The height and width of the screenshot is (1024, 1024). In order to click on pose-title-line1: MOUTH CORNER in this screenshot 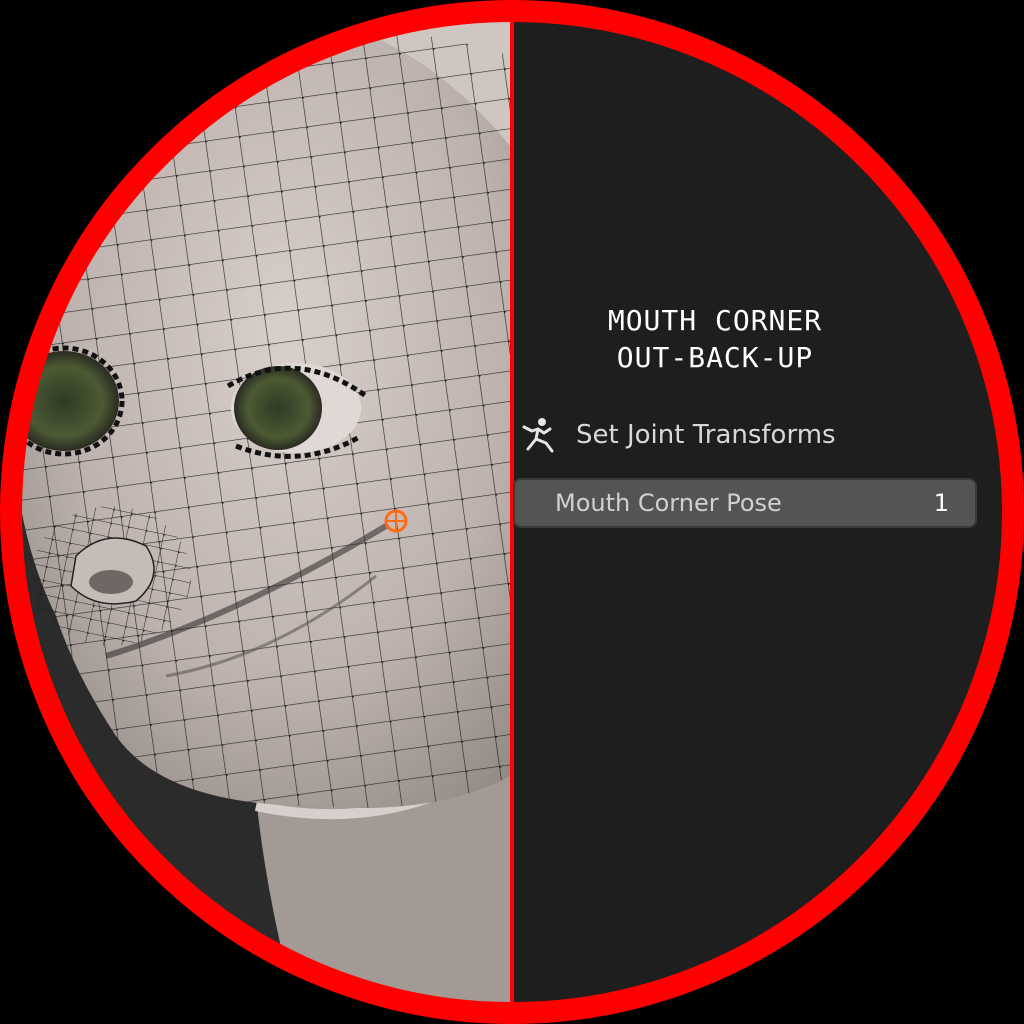, I will do `click(715, 320)`.